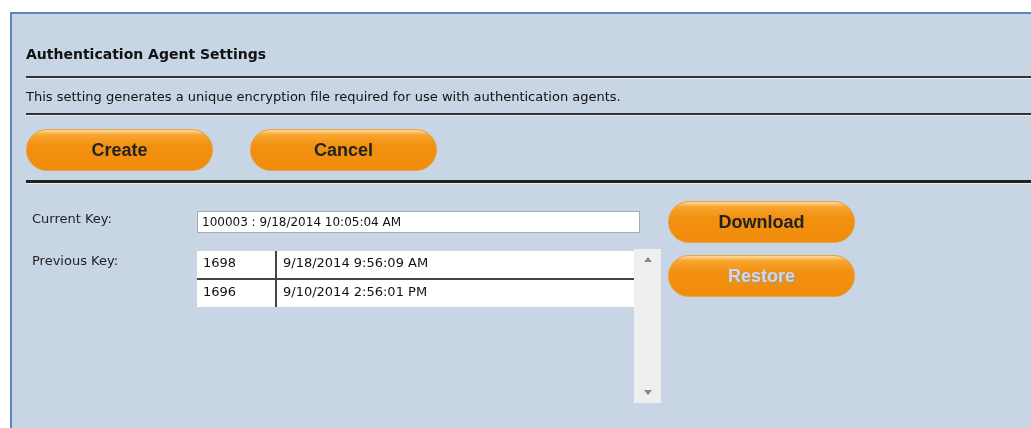  I want to click on cancel-button: Cancel, so click(343, 150).